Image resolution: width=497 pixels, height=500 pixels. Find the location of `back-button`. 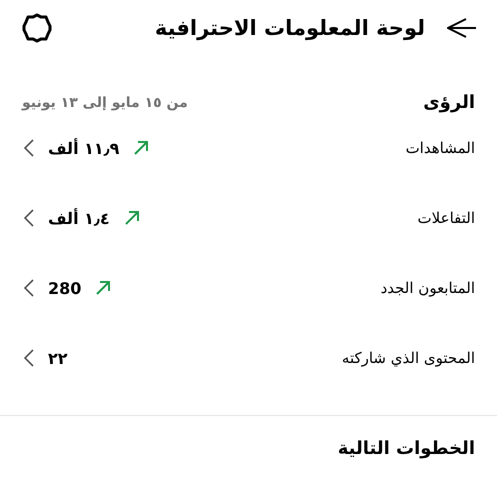

back-button is located at coordinates (462, 28).